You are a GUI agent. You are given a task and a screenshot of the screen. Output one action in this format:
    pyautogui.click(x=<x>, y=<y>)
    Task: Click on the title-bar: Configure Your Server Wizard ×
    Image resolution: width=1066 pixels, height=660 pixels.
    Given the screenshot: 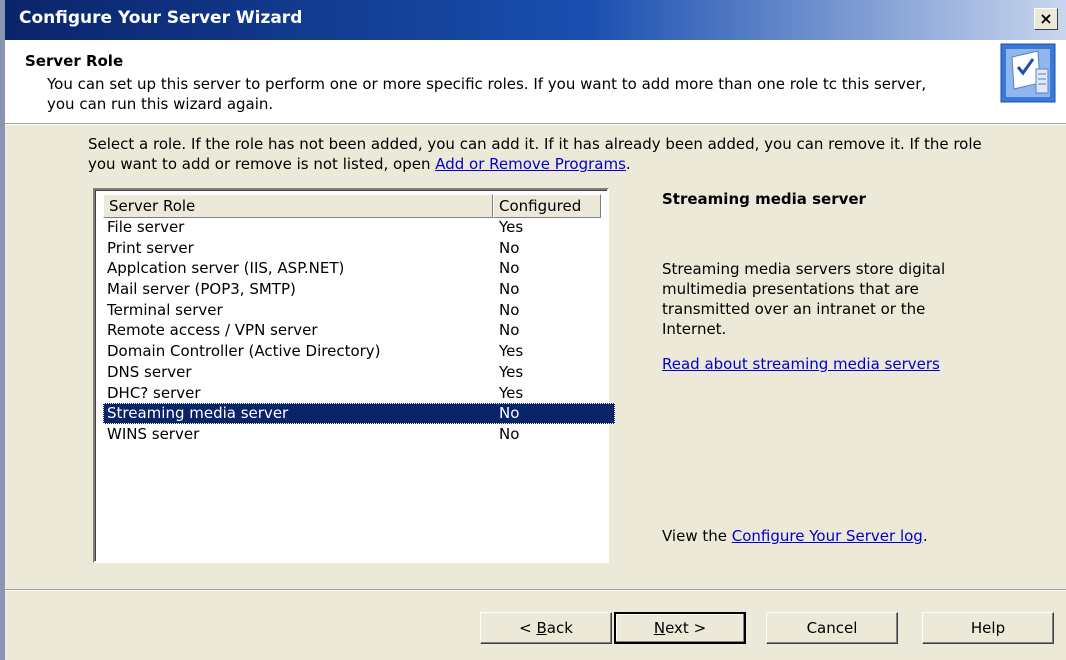 What is the action you would take?
    pyautogui.click(x=535, y=20)
    